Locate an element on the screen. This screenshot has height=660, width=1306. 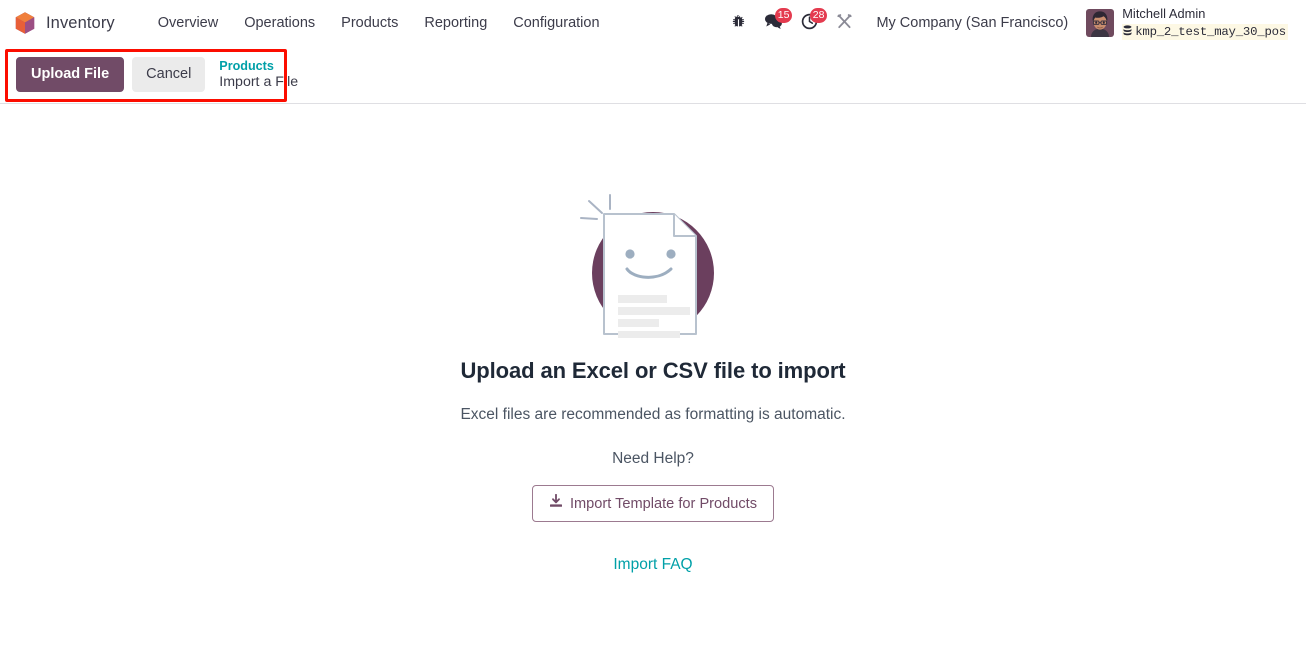
breadcrumb-current: Import a File is located at coordinates (259, 81).